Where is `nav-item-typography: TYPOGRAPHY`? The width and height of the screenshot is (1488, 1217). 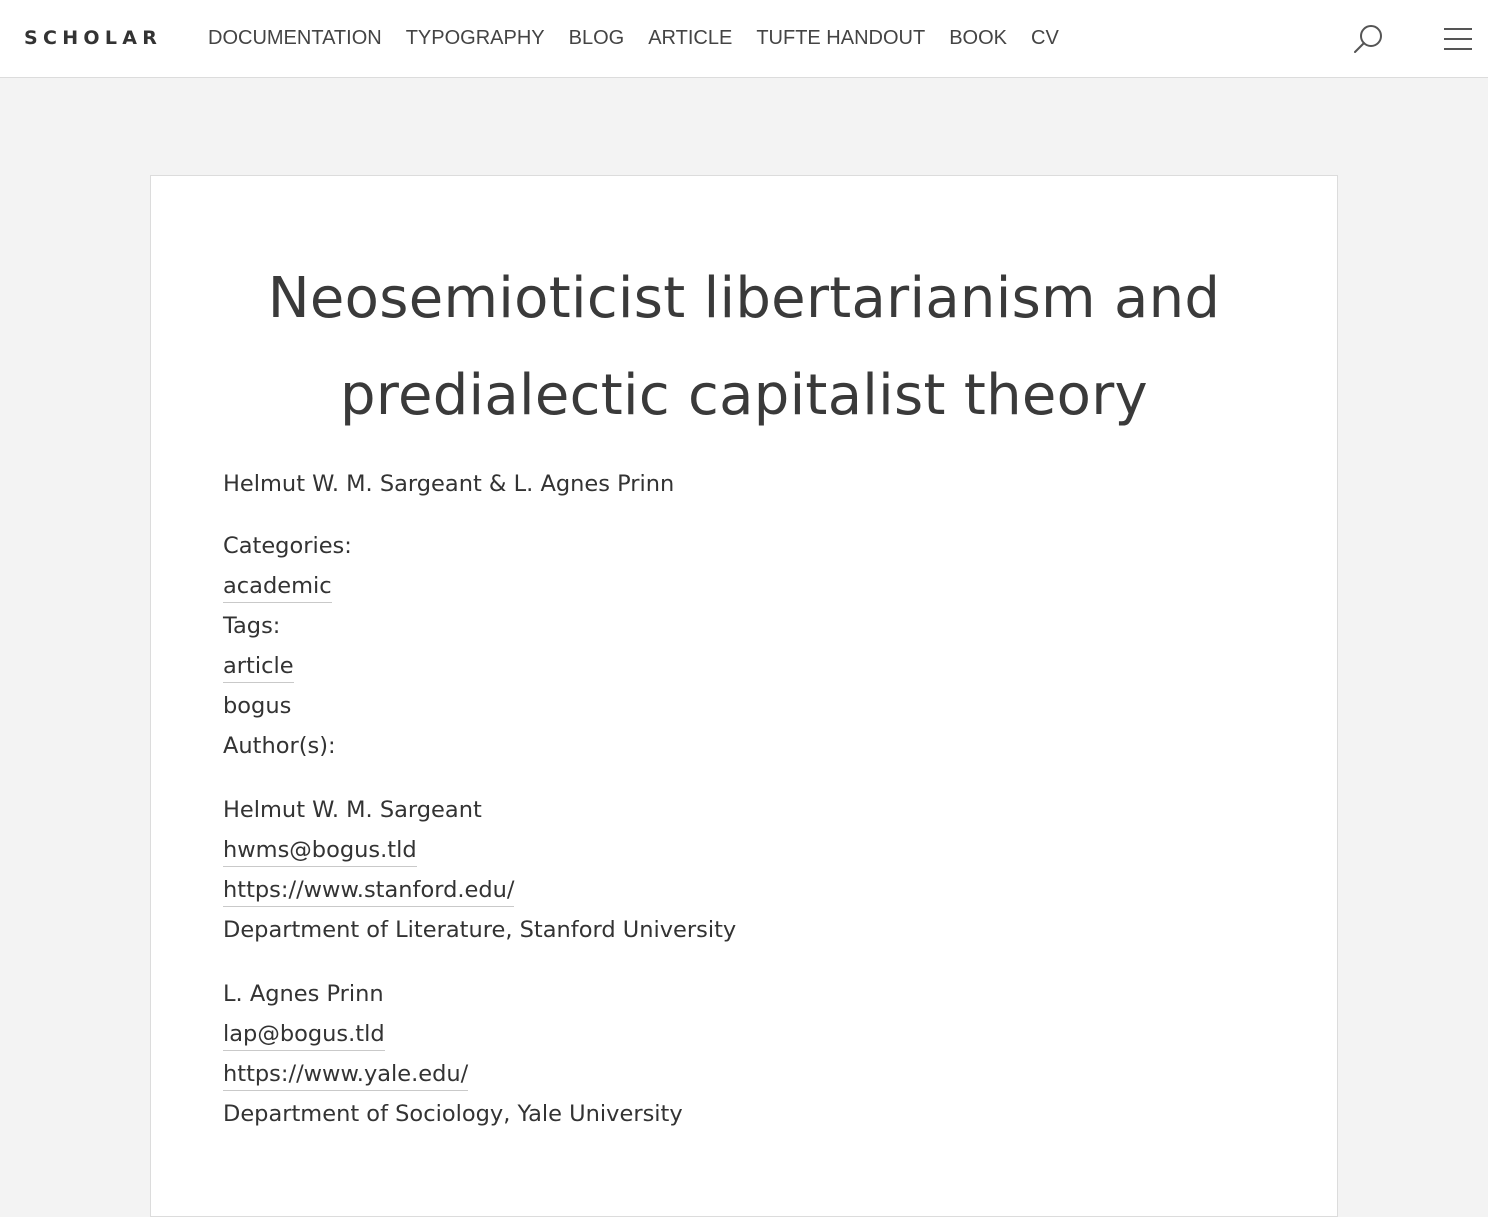
nav-item-typography: TYPOGRAPHY is located at coordinates (475, 38).